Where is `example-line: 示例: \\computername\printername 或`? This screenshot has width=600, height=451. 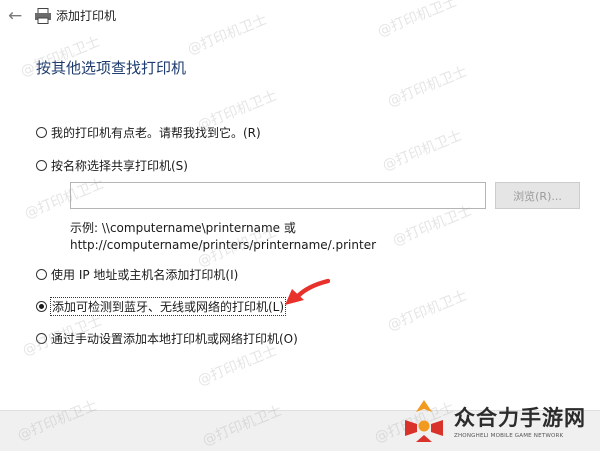
example-line: 示例: \\computername\printername 或 is located at coordinates (183, 228).